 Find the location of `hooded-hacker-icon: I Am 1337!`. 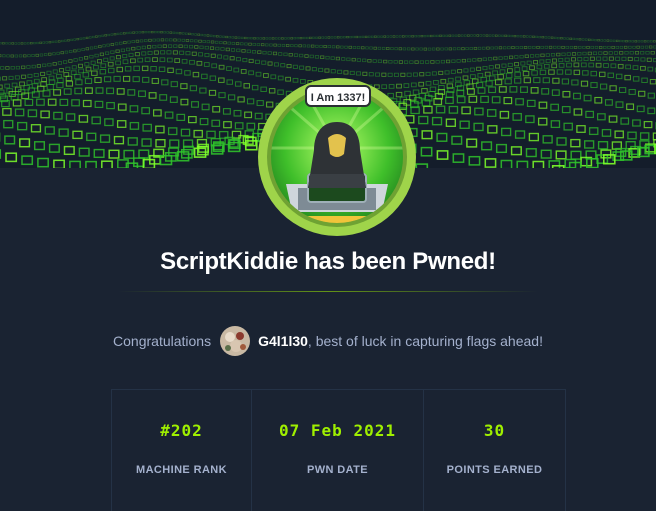

hooded-hacker-icon: I Am 1337! is located at coordinates (337, 157).